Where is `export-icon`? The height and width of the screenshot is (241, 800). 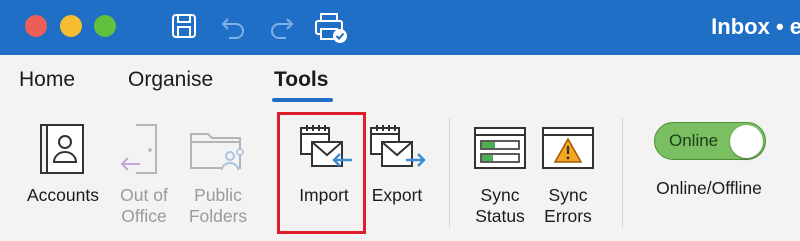 export-icon is located at coordinates (398, 146).